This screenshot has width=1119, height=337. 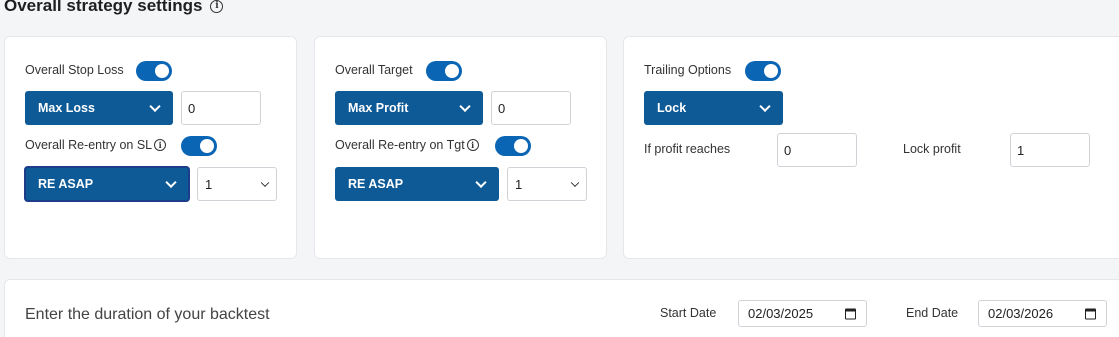 I want to click on section-title-text: Overall strategy settings, so click(x=103, y=7).